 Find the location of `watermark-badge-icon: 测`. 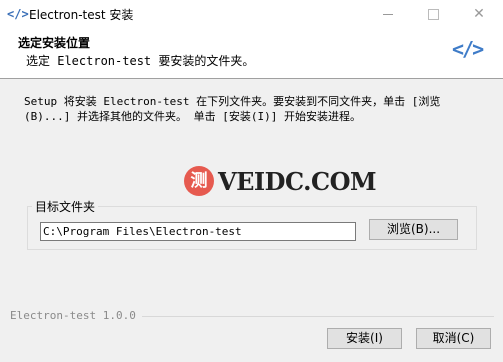

watermark-badge-icon: 测 is located at coordinates (199, 181).